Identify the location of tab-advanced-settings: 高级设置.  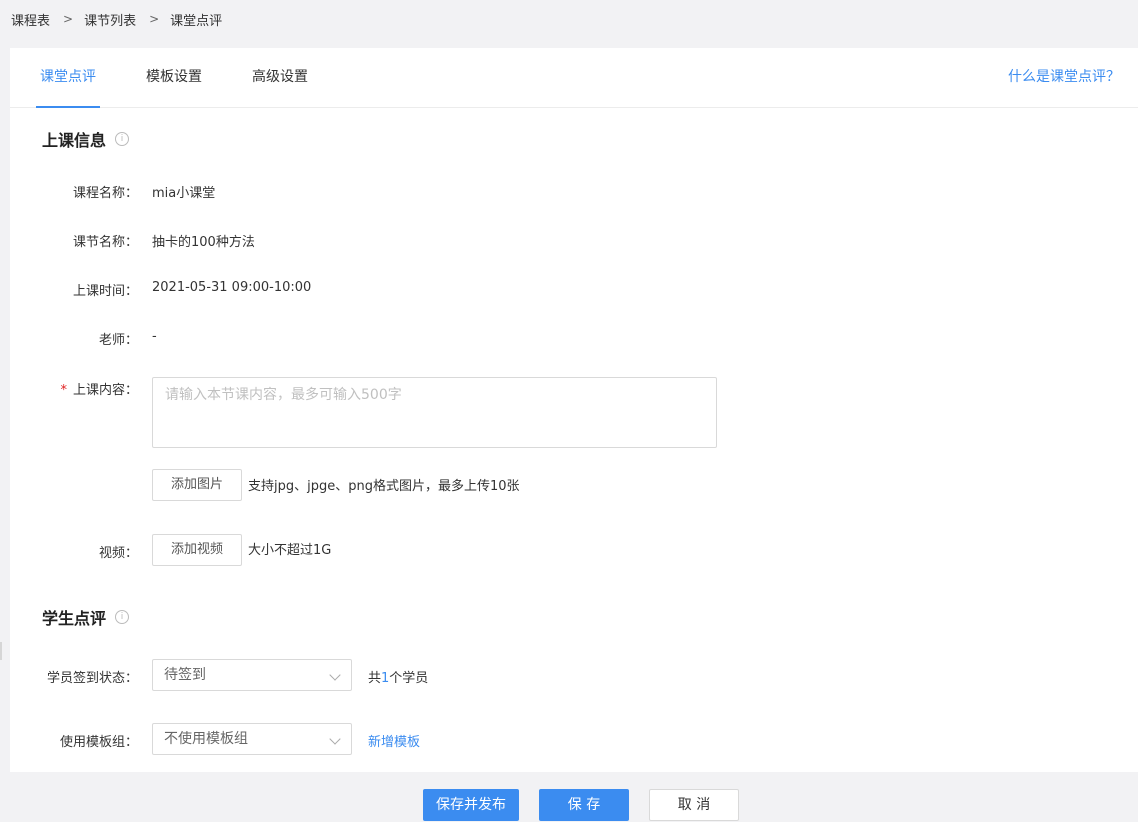
(280, 77).